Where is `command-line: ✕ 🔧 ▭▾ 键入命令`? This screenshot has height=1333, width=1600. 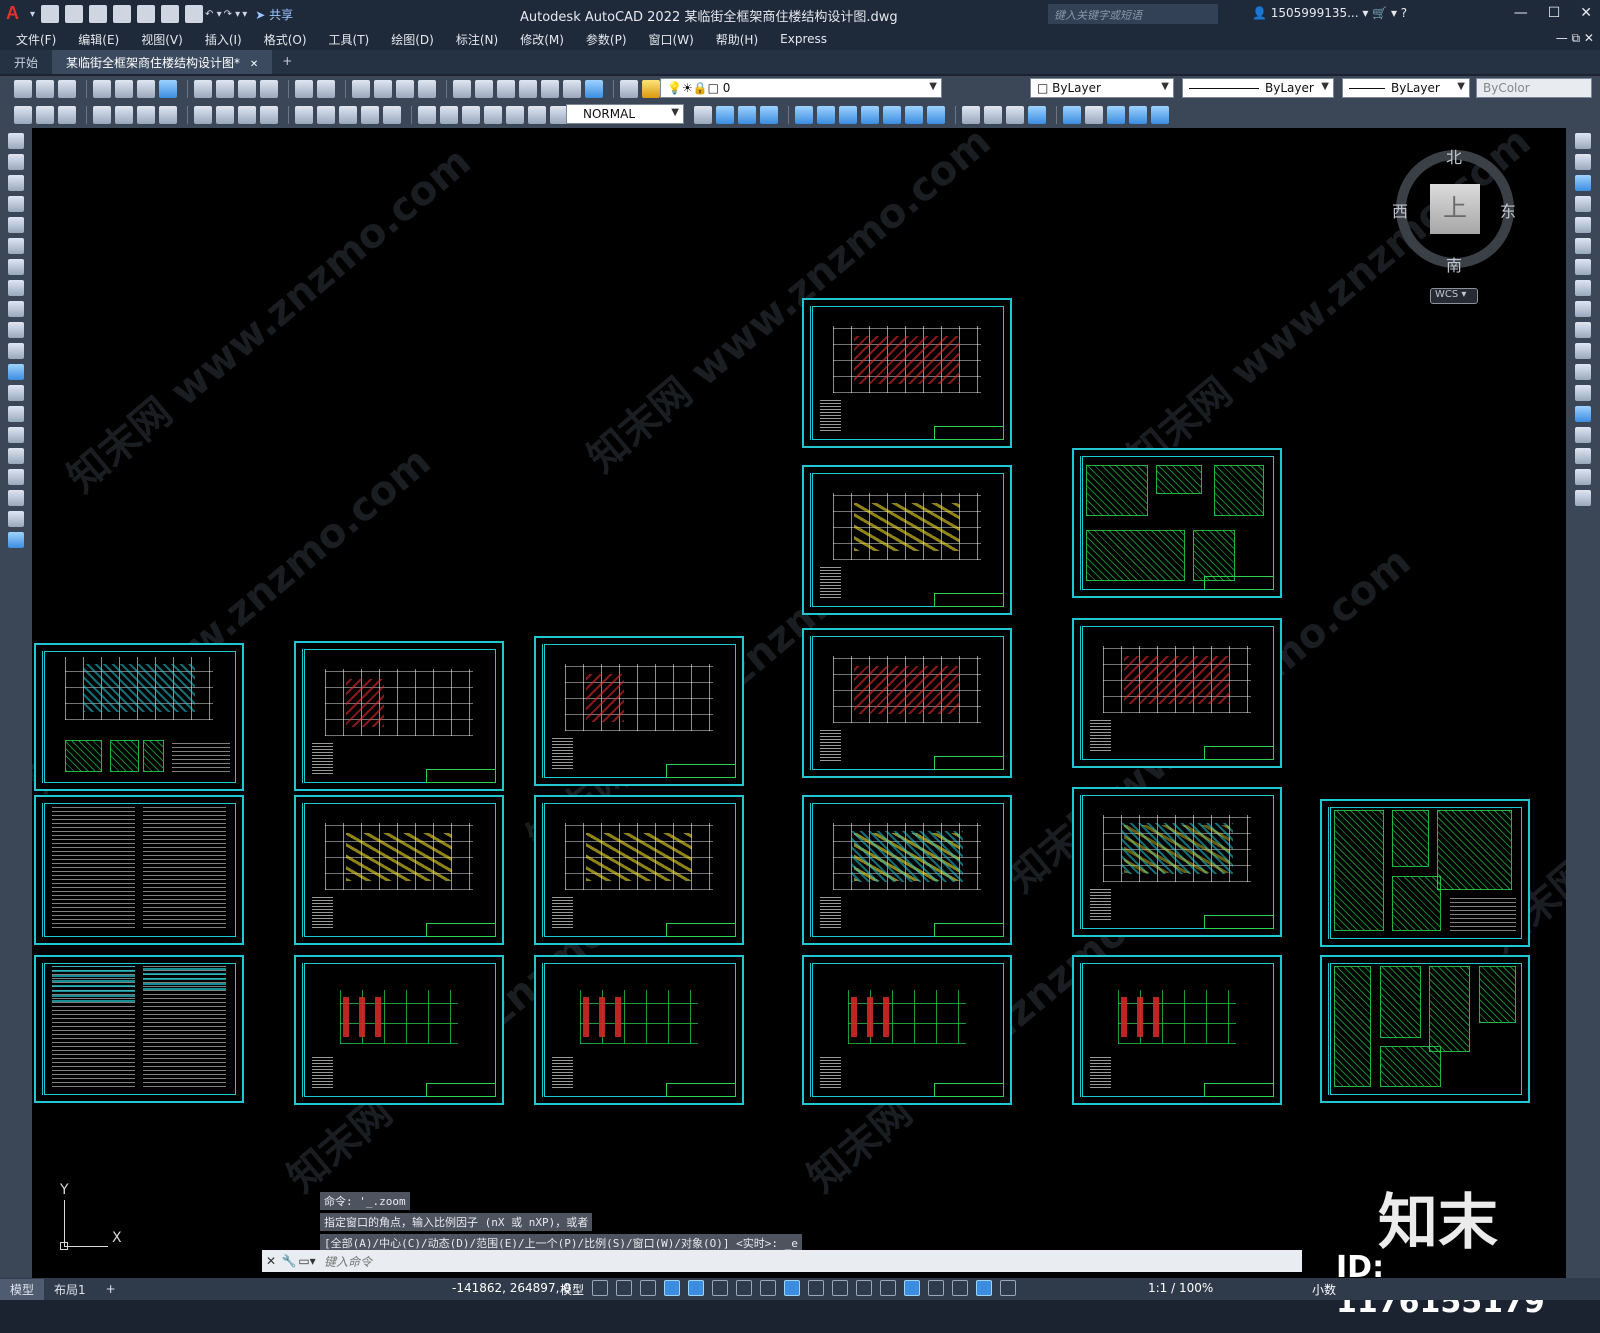 command-line: ✕ 🔧 ▭▾ 键入命令 is located at coordinates (782, 1261).